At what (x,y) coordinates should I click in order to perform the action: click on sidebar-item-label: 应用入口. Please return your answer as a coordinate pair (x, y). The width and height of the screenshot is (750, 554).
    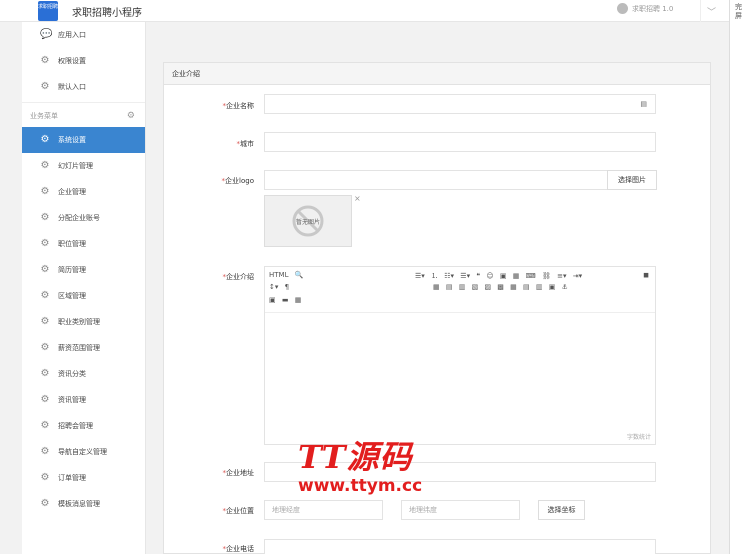
    Looking at the image, I should click on (72, 35).